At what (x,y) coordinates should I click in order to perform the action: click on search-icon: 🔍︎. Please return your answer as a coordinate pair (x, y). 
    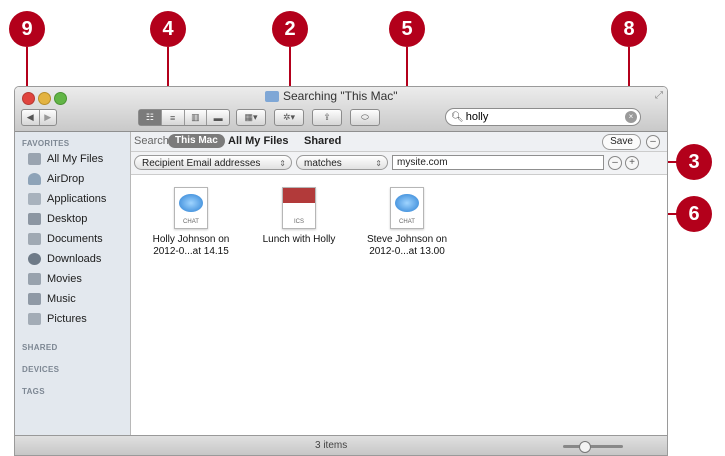
    Looking at the image, I should click on (457, 117).